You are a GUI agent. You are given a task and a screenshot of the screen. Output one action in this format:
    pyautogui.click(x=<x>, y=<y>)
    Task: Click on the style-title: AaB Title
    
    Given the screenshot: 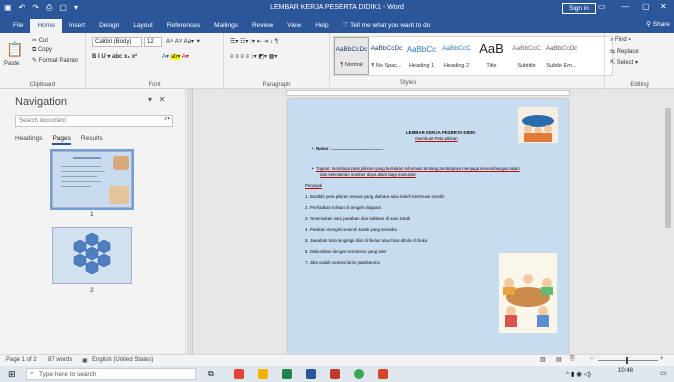 What is the action you would take?
    pyautogui.click(x=491, y=56)
    